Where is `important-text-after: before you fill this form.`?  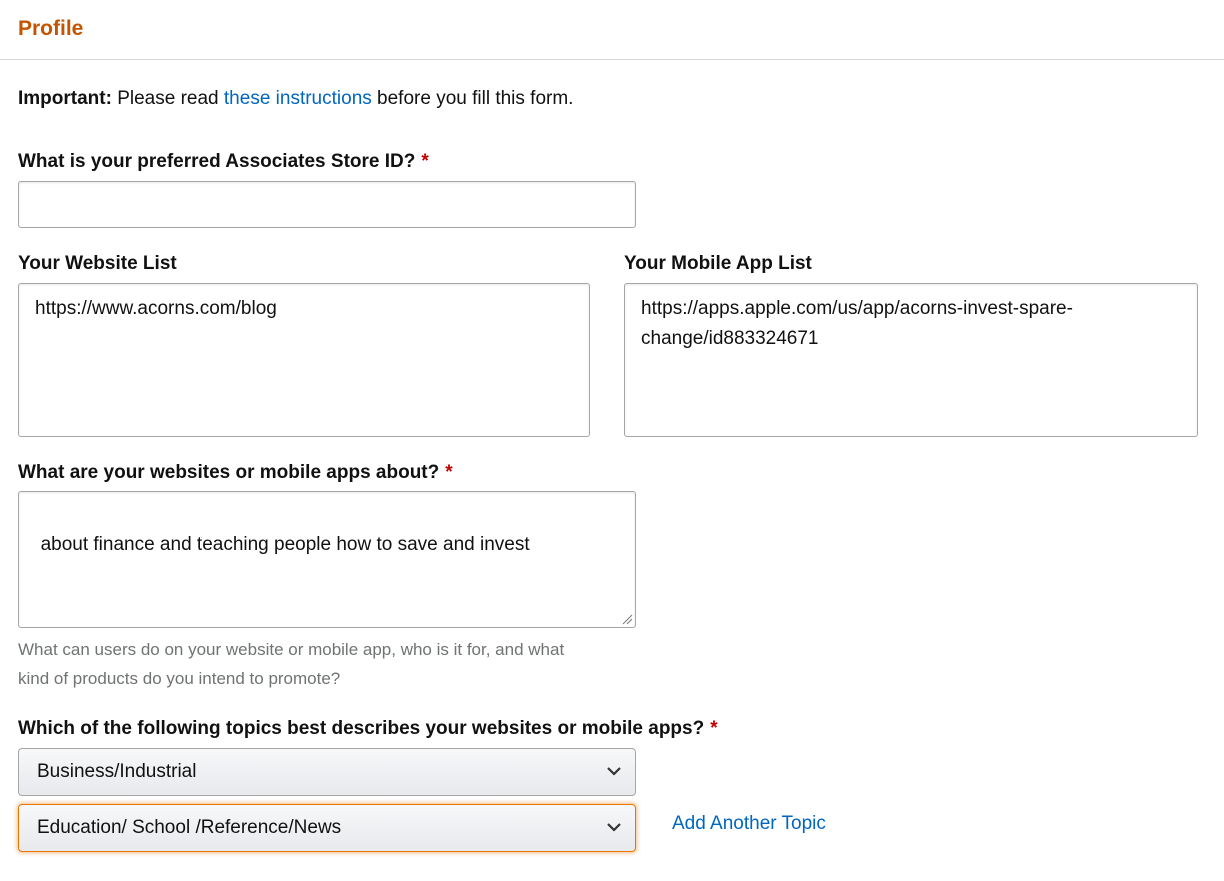 important-text-after: before you fill this form. is located at coordinates (472, 98).